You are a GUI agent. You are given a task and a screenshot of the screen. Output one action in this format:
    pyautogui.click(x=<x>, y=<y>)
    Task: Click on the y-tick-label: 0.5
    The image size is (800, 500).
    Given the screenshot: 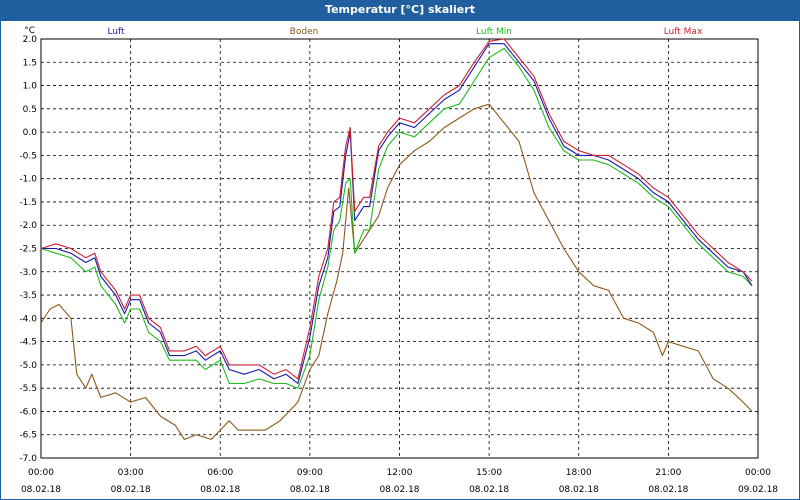 What is the action you would take?
    pyautogui.click(x=30, y=110)
    